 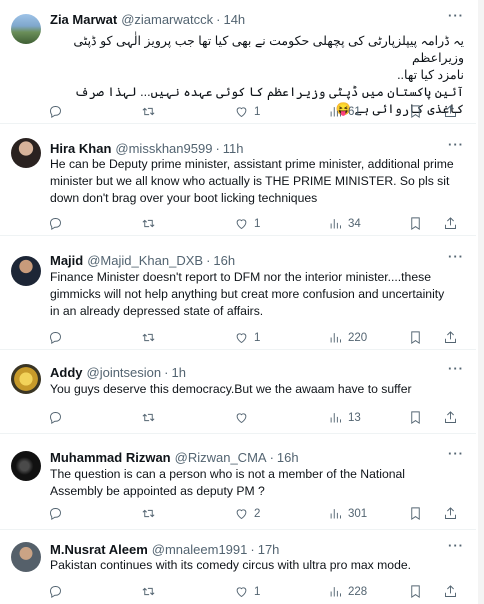 I want to click on user-handle: @Majid_Khan_DXB, so click(x=145, y=260).